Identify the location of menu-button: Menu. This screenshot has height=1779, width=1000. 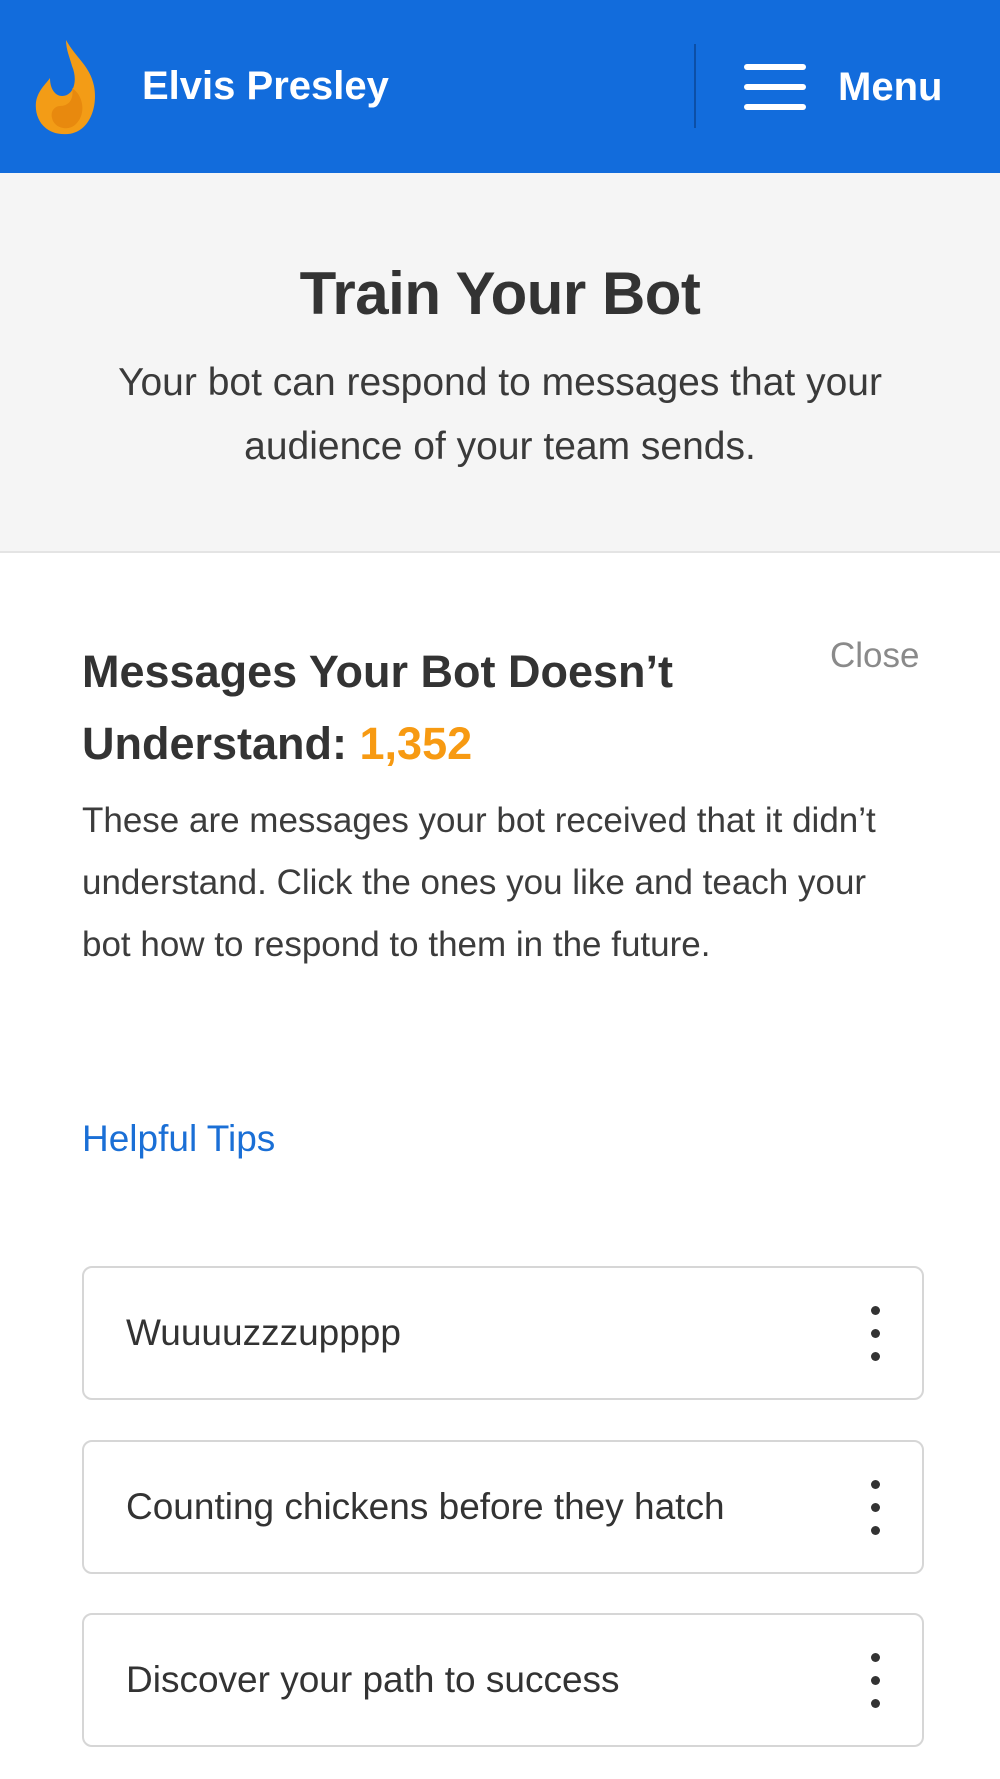
(843, 87).